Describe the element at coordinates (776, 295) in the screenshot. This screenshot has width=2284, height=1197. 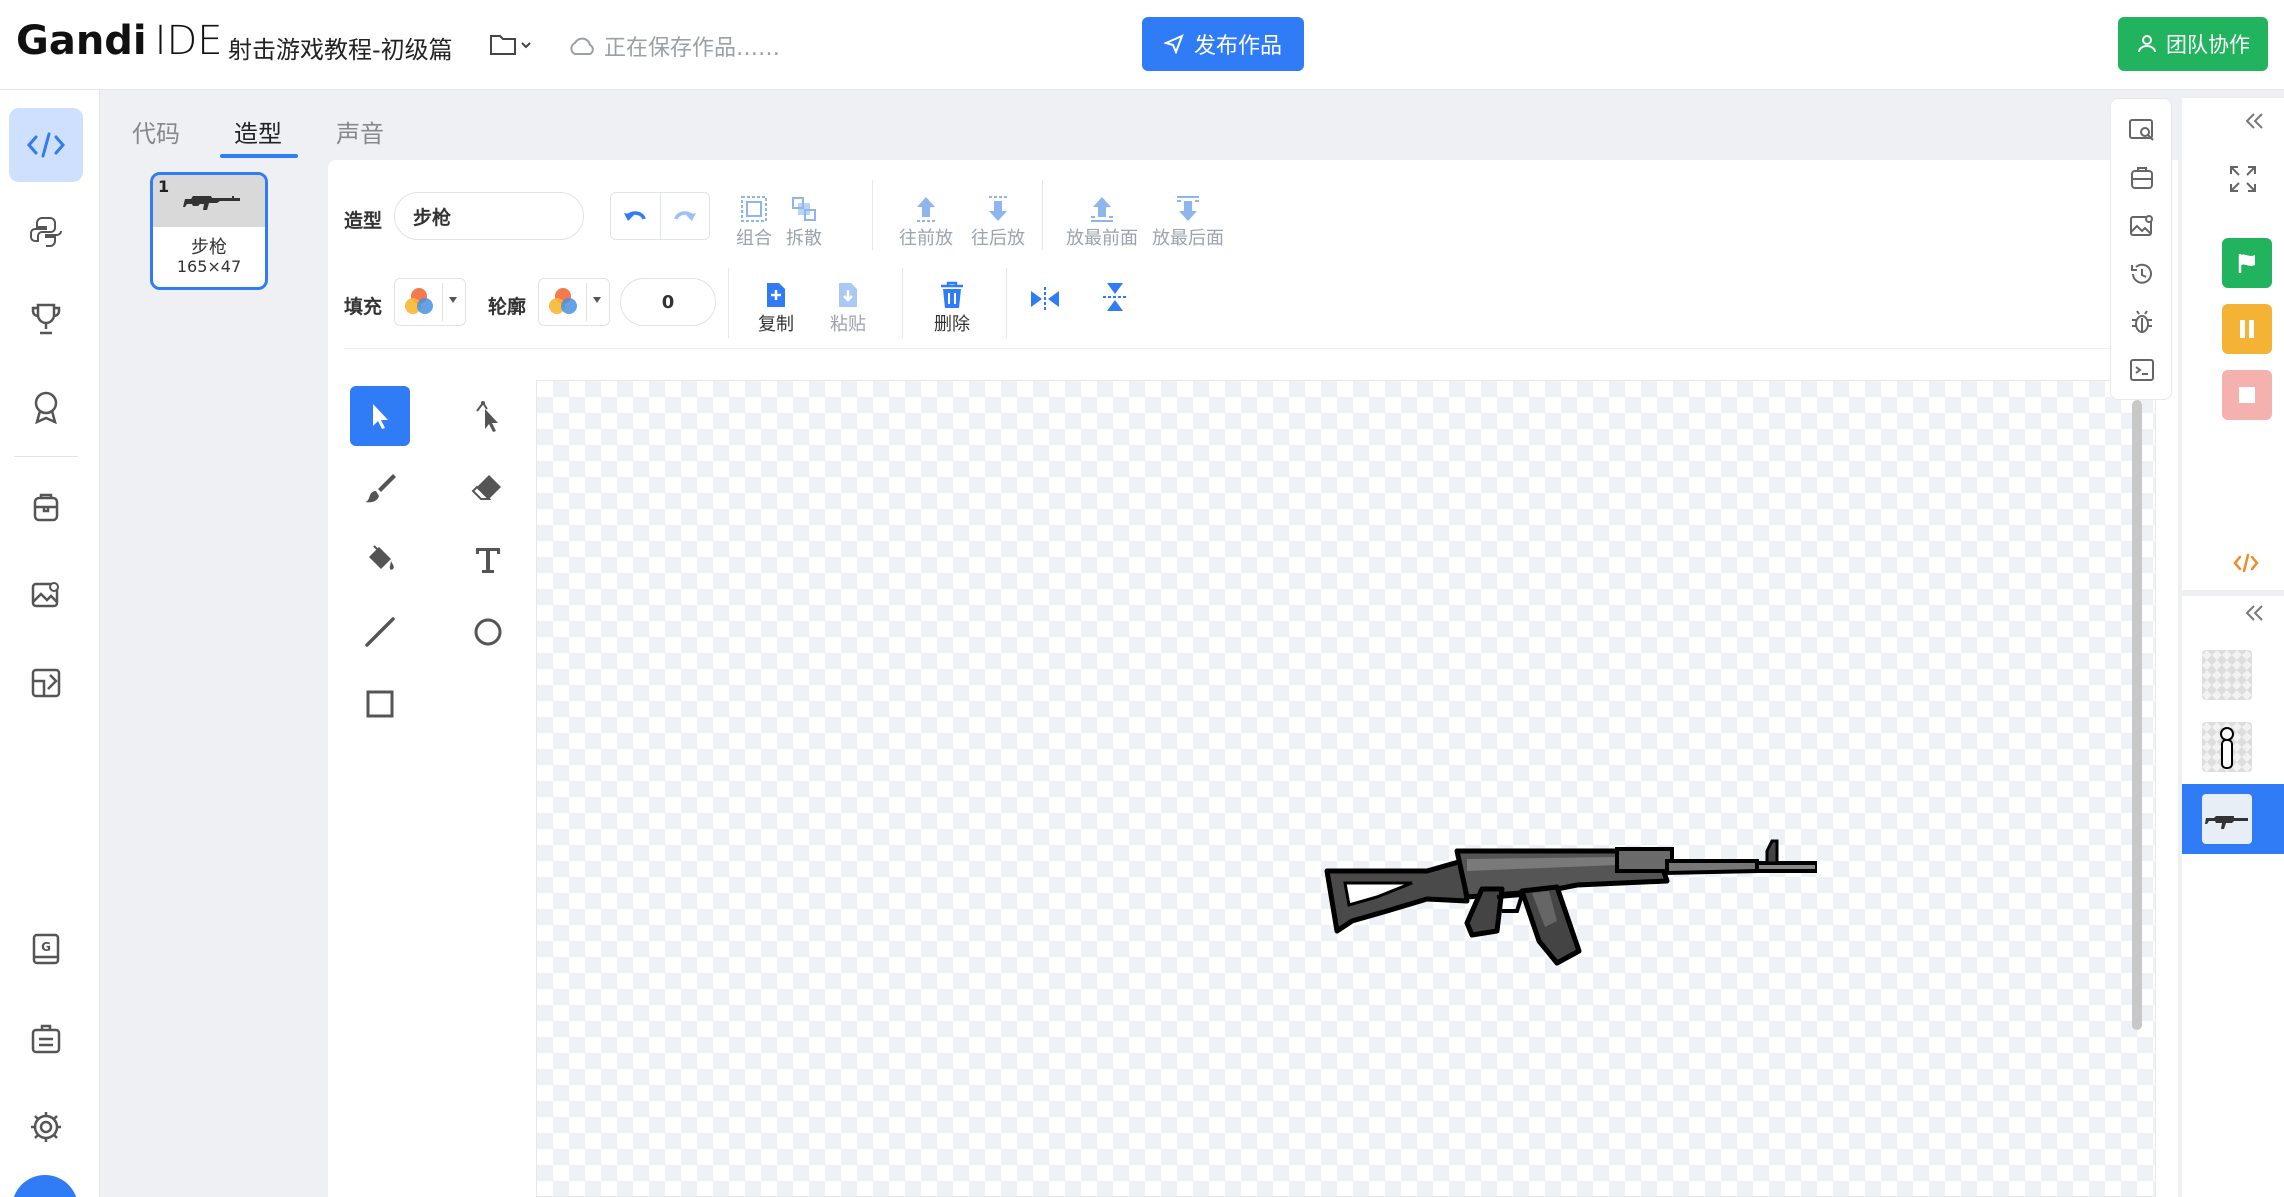
I see `copy-icon` at that location.